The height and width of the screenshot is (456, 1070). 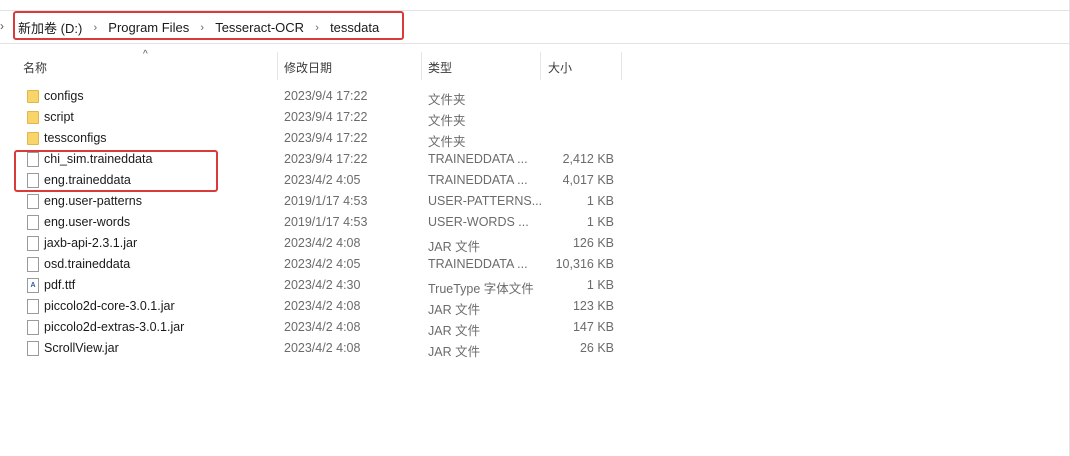 What do you see at coordinates (259, 27) in the screenshot?
I see `breadcrumb-item-tesseract-ocr: Tesseract-OCR` at bounding box center [259, 27].